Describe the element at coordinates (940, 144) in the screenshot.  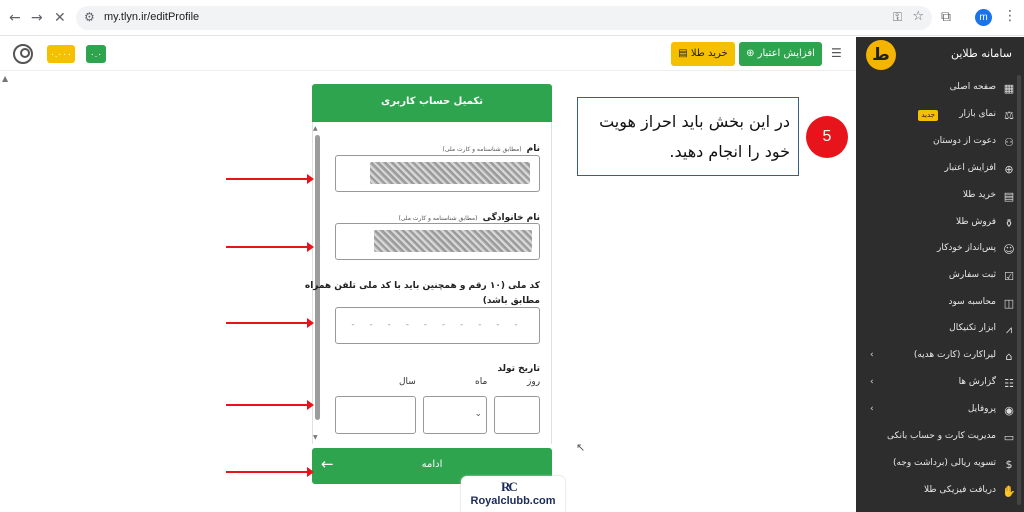
I see `sidebar-item-invite: ⚇ دعوت از دوستان` at that location.